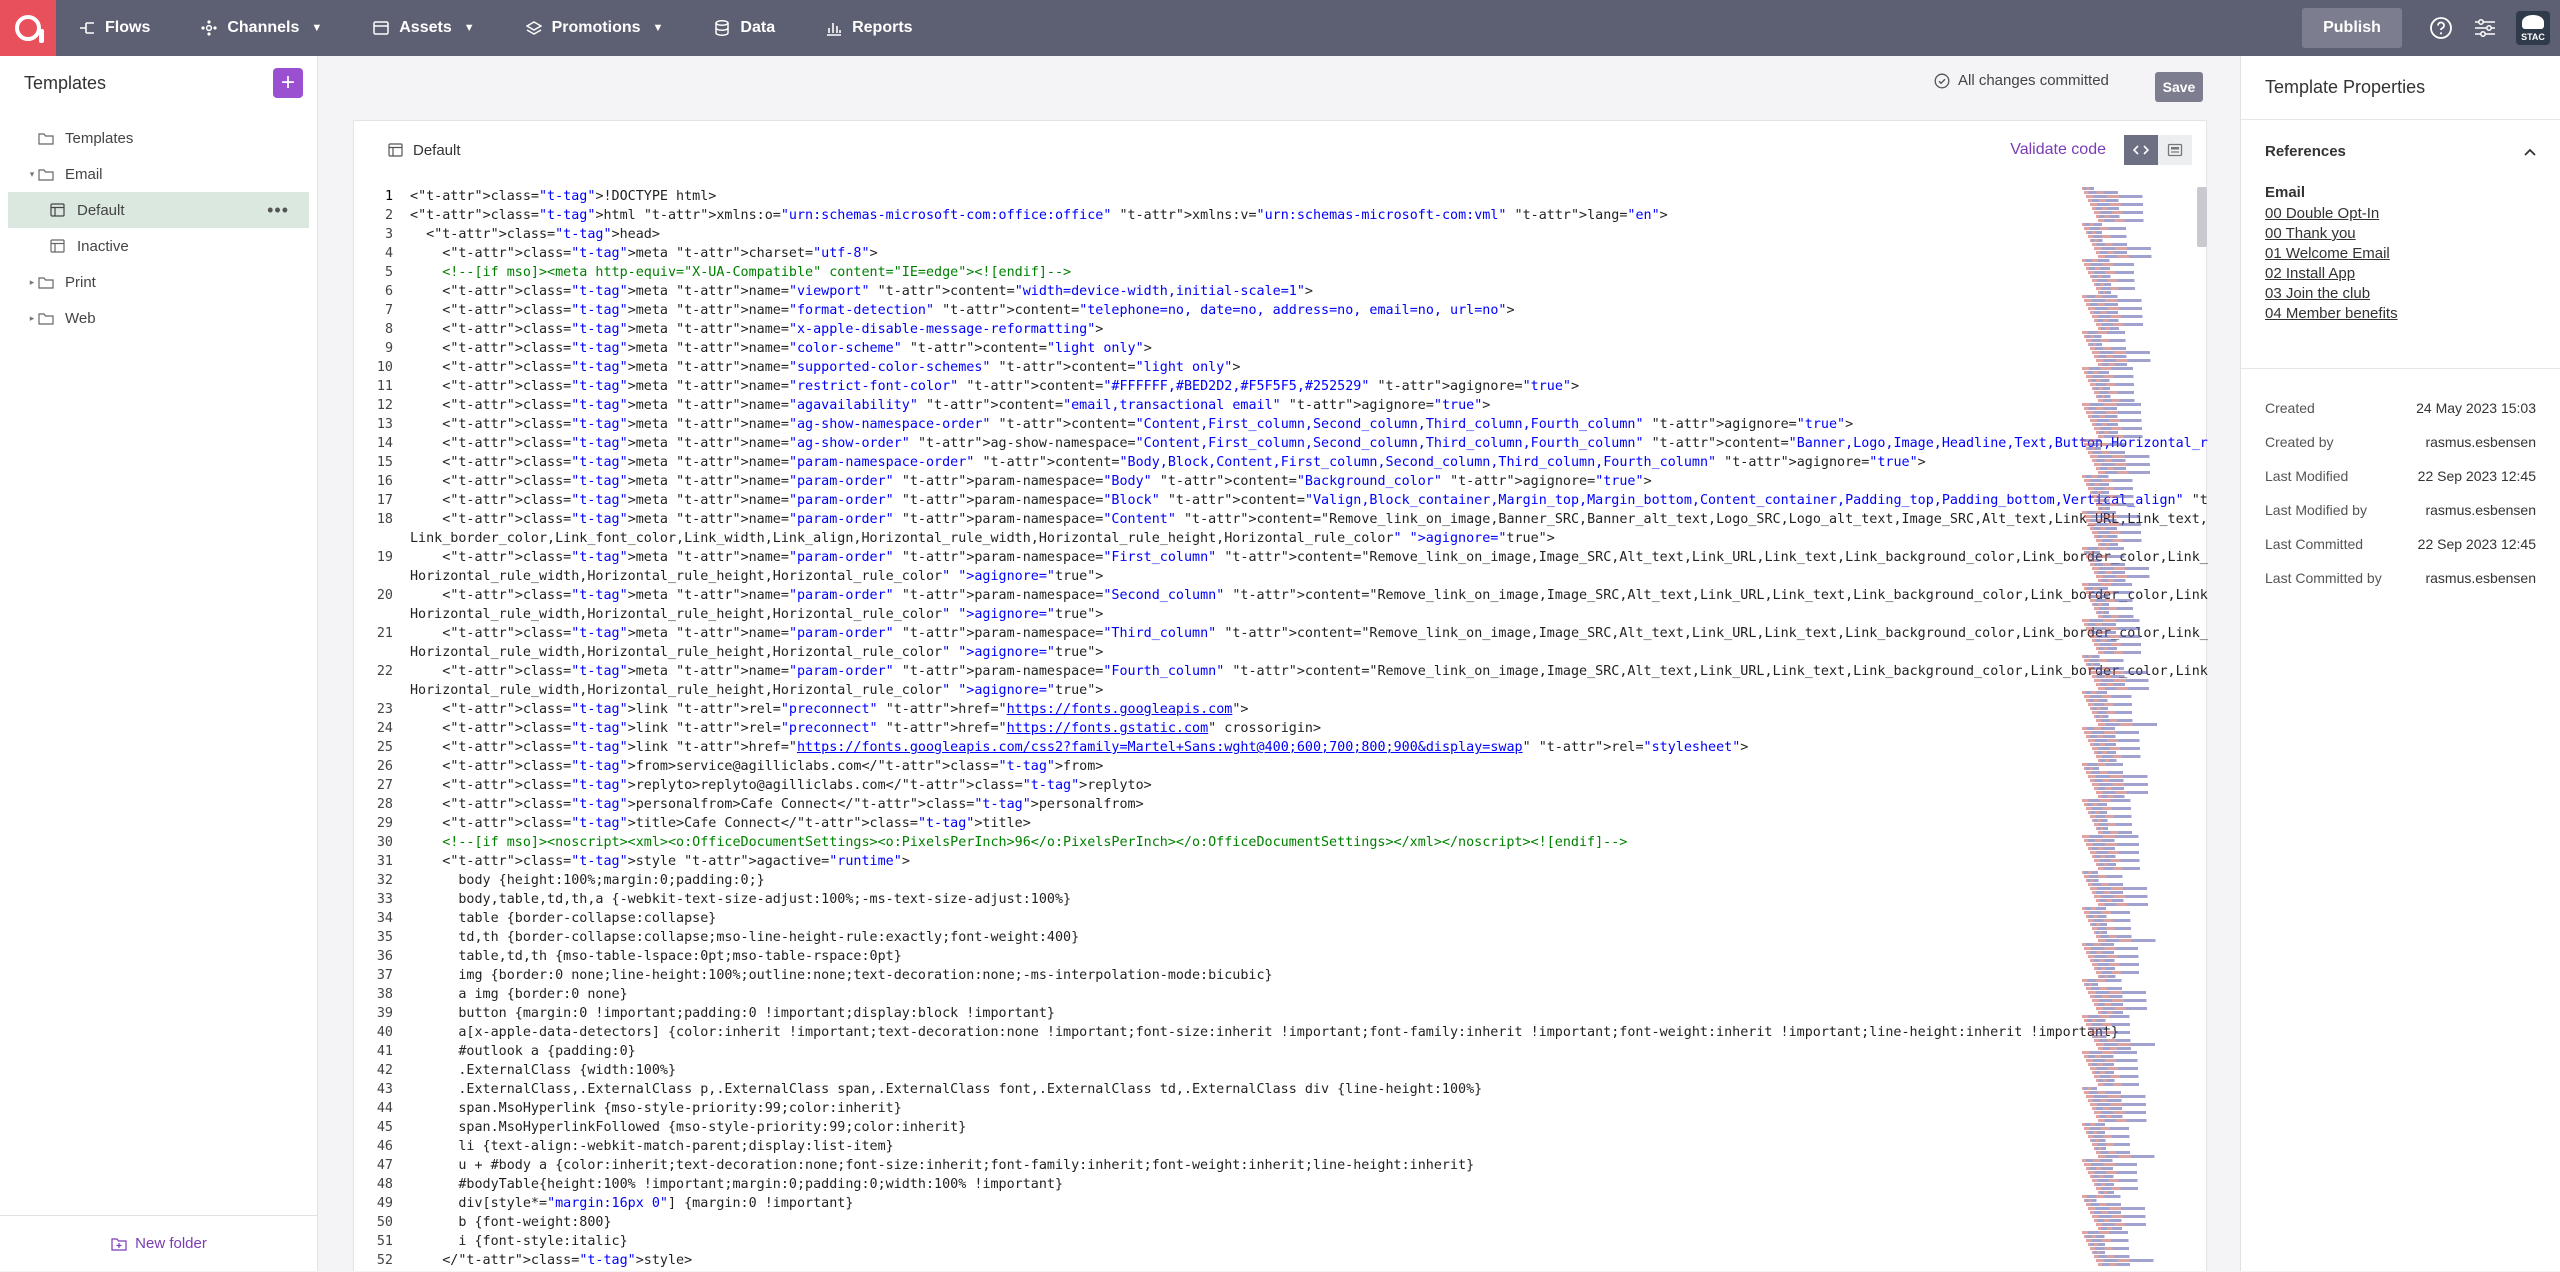  Describe the element at coordinates (158, 138) in the screenshot. I see `tree-item-templates: Templates` at that location.